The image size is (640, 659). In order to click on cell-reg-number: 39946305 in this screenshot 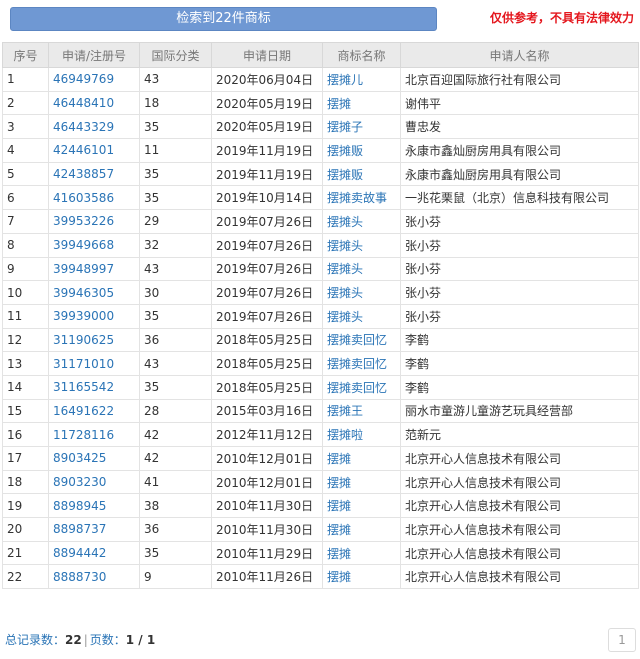, I will do `click(94, 292)`.